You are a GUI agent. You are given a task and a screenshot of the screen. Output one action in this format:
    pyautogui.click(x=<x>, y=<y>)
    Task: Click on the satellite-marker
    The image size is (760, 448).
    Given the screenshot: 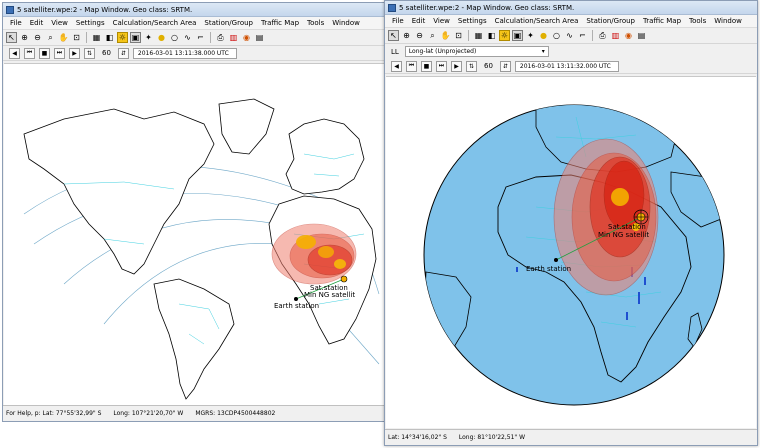 What is the action you would take?
    pyautogui.click(x=344, y=279)
    